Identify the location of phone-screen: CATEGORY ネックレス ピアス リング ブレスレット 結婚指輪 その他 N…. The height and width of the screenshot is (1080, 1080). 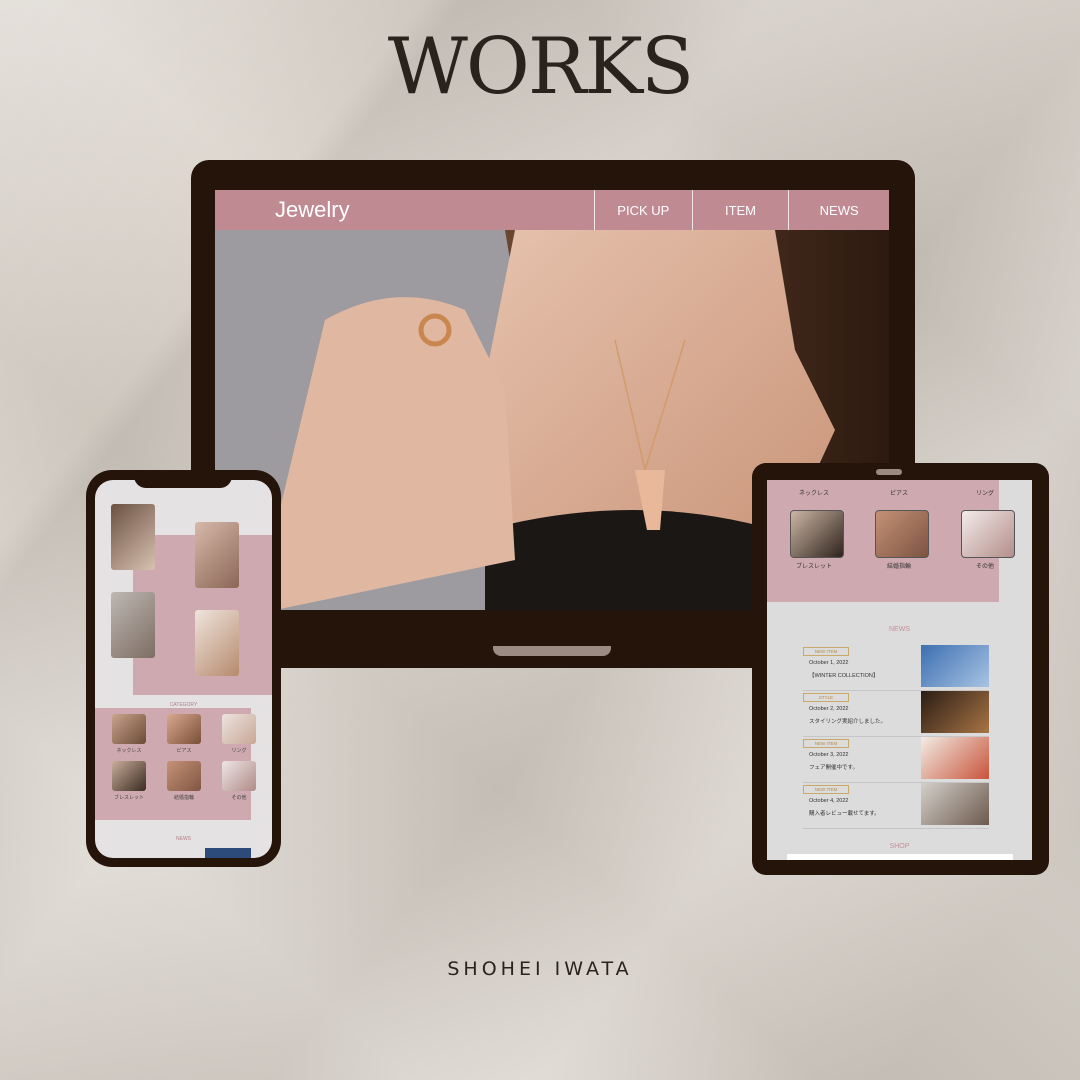
(183, 669).